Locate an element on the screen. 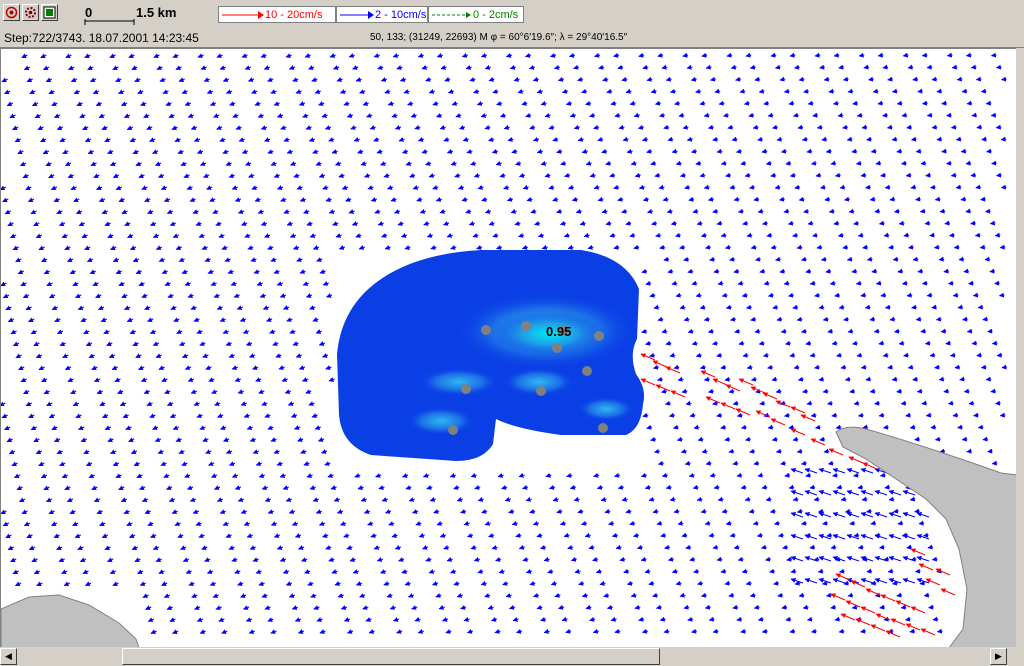 The height and width of the screenshot is (666, 1024). scroll-right-button: ▶ is located at coordinates (998, 656).